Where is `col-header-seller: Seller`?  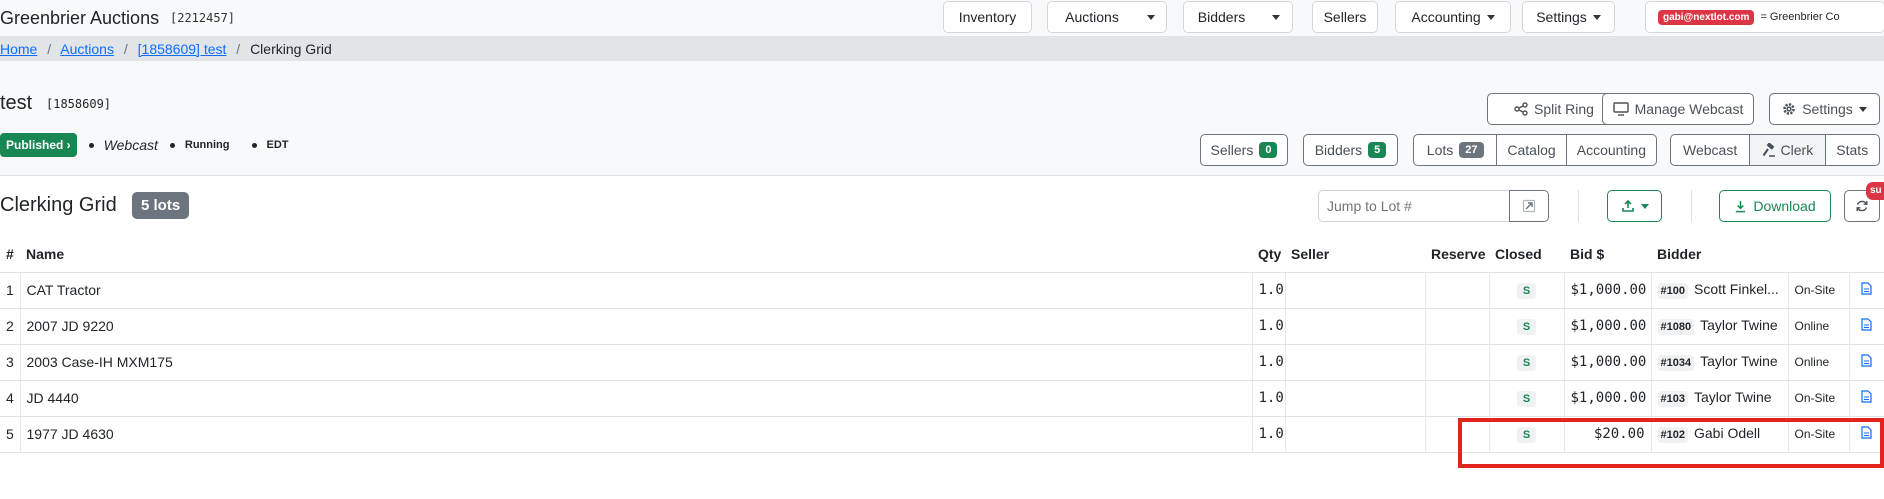 col-header-seller: Seller is located at coordinates (1355, 254).